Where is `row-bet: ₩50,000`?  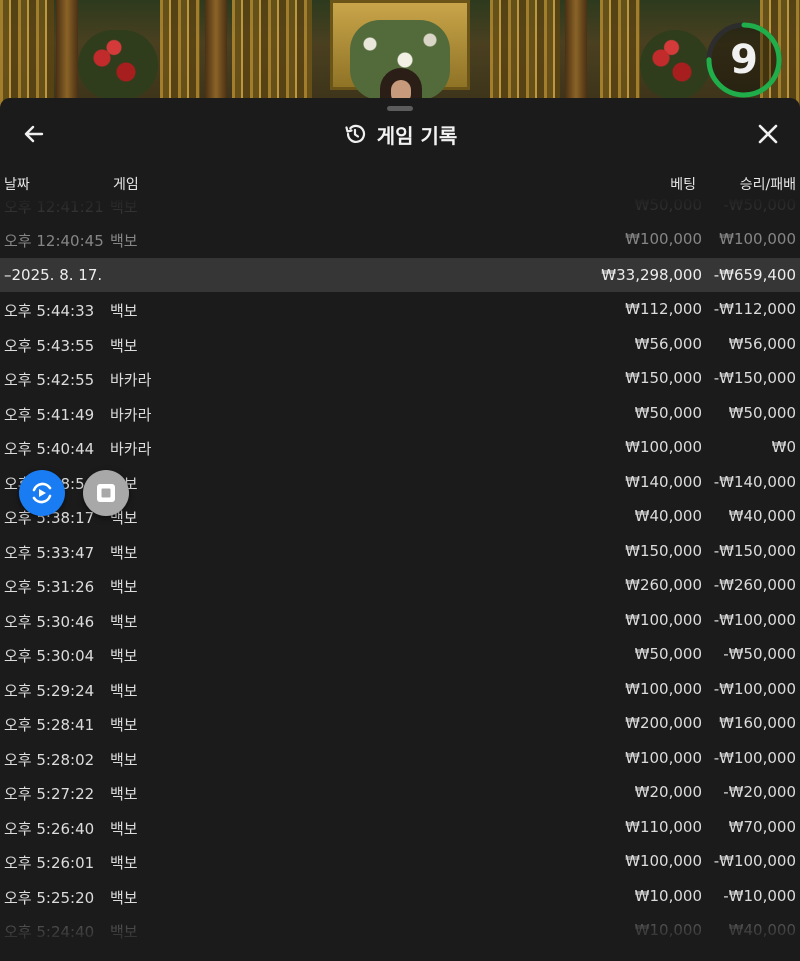
row-bet: ₩50,000 is located at coordinates (668, 205).